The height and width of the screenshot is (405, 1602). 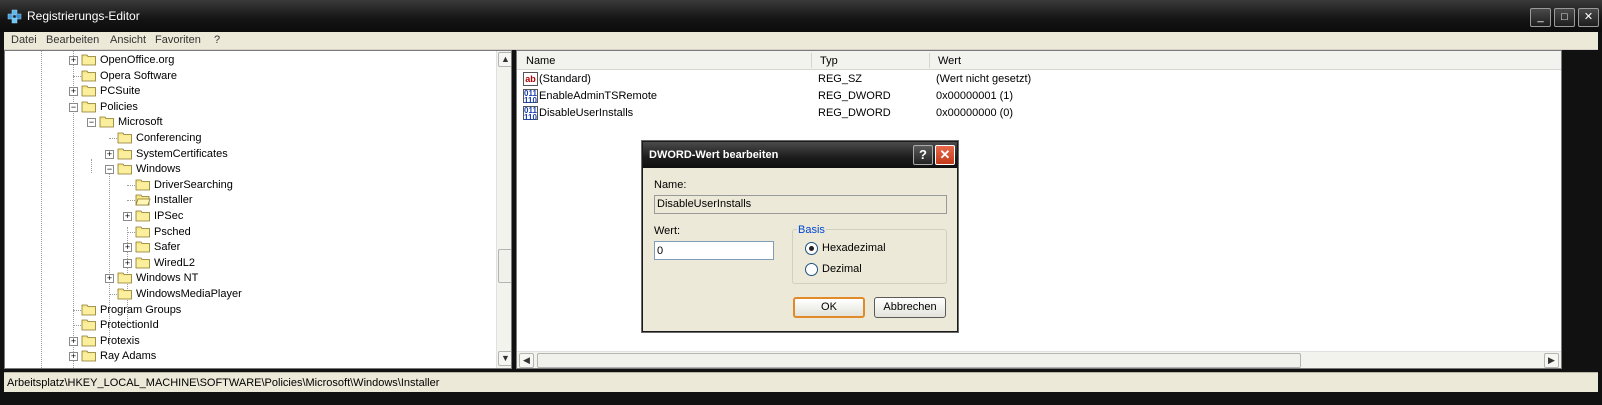 I want to click on menu-help: ?, so click(x=217, y=40).